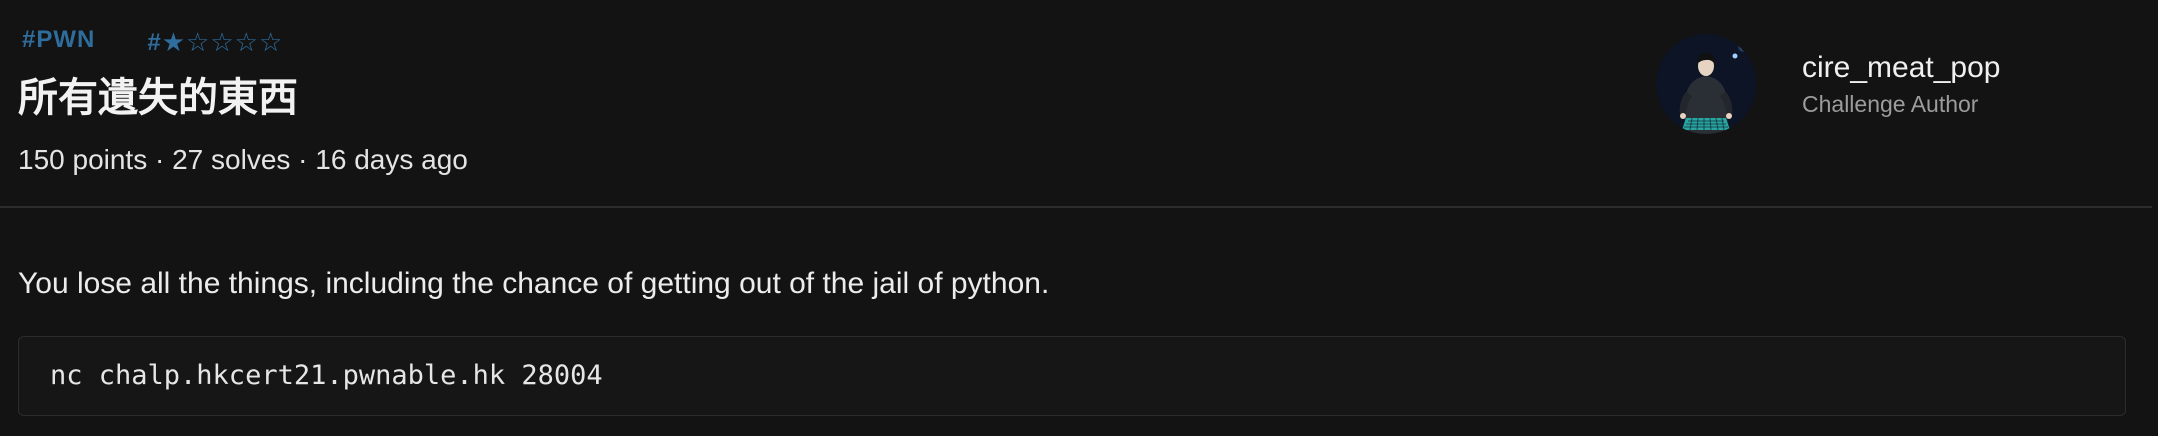 The height and width of the screenshot is (436, 2158). I want to click on author-name: cire_meat_pop, so click(1901, 68).